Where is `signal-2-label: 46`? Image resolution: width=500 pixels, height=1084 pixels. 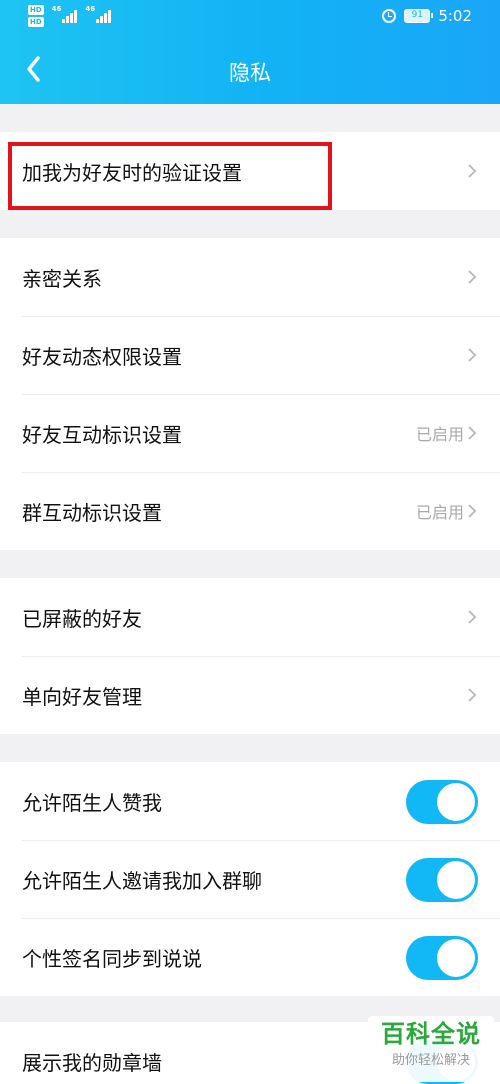 signal-2-label: 46 is located at coordinates (90, 9).